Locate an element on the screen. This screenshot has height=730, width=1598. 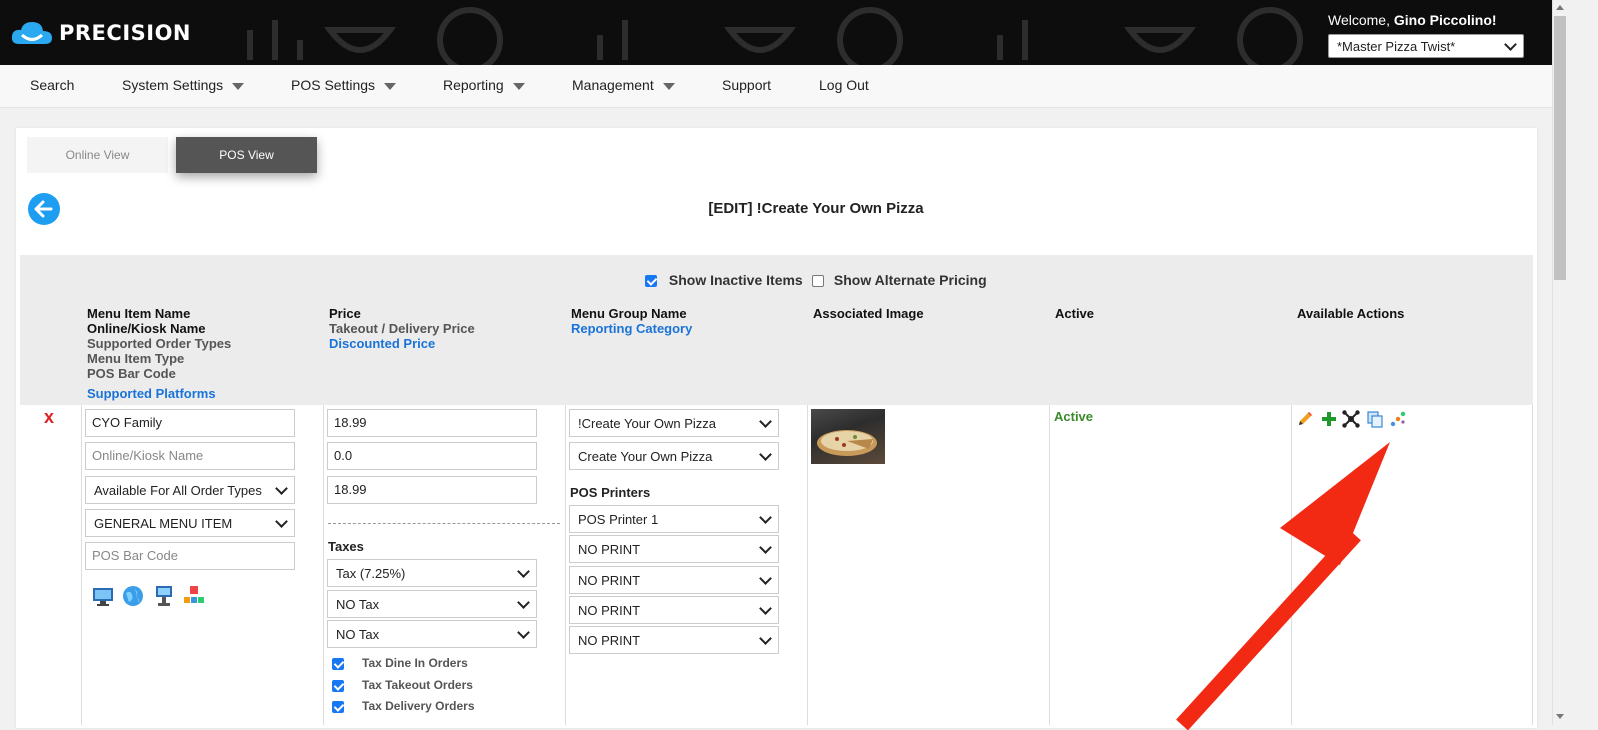
show-inactive-toggle: Show Inactive Items is located at coordinates (724, 280).